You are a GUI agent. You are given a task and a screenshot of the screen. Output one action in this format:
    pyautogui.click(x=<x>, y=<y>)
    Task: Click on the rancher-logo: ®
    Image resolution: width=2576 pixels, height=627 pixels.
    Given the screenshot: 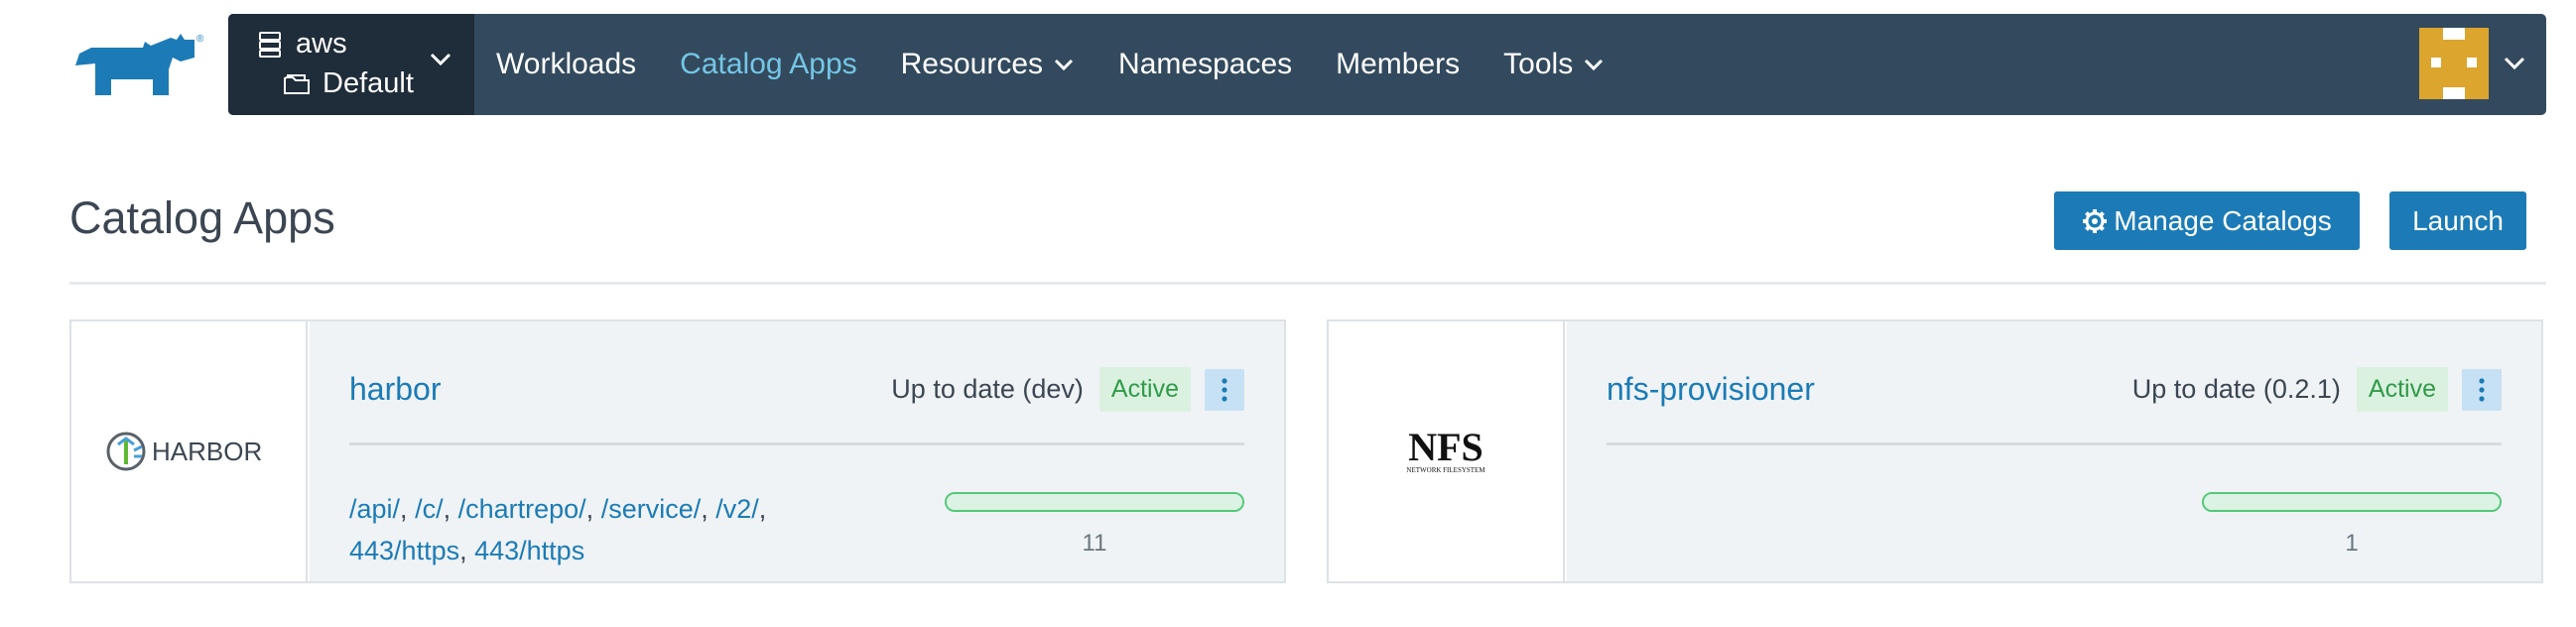 What is the action you would take?
    pyautogui.click(x=139, y=65)
    